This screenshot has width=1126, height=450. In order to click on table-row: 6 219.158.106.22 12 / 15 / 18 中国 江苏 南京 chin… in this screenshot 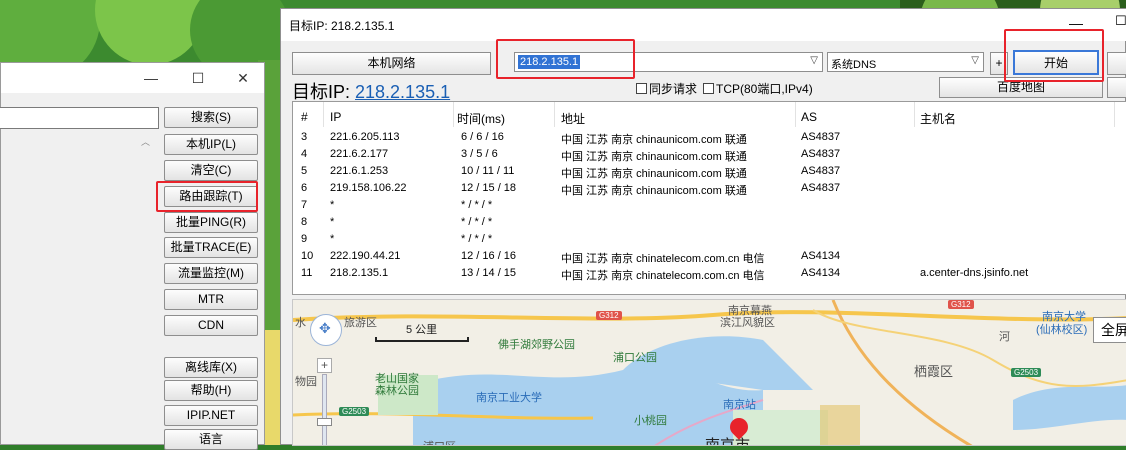, I will do `click(709, 189)`.